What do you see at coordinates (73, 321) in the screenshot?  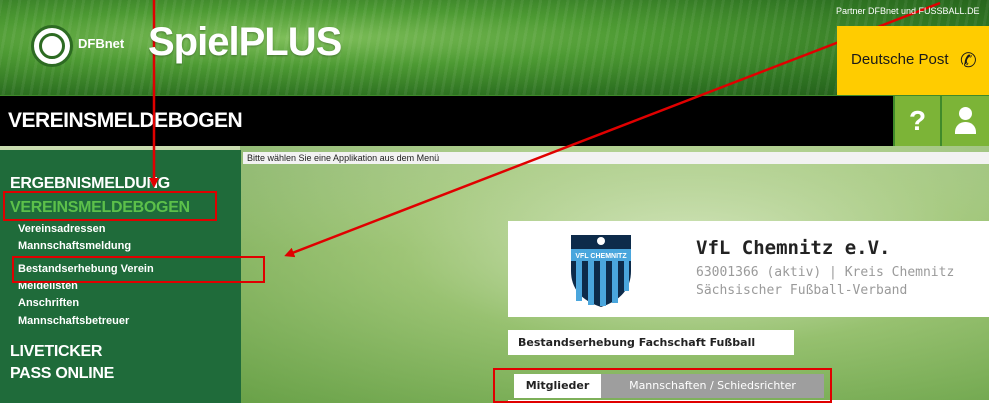 I see `sidebar-item-mannschaftsbetreuer: Mannschaftsbetreuer` at bounding box center [73, 321].